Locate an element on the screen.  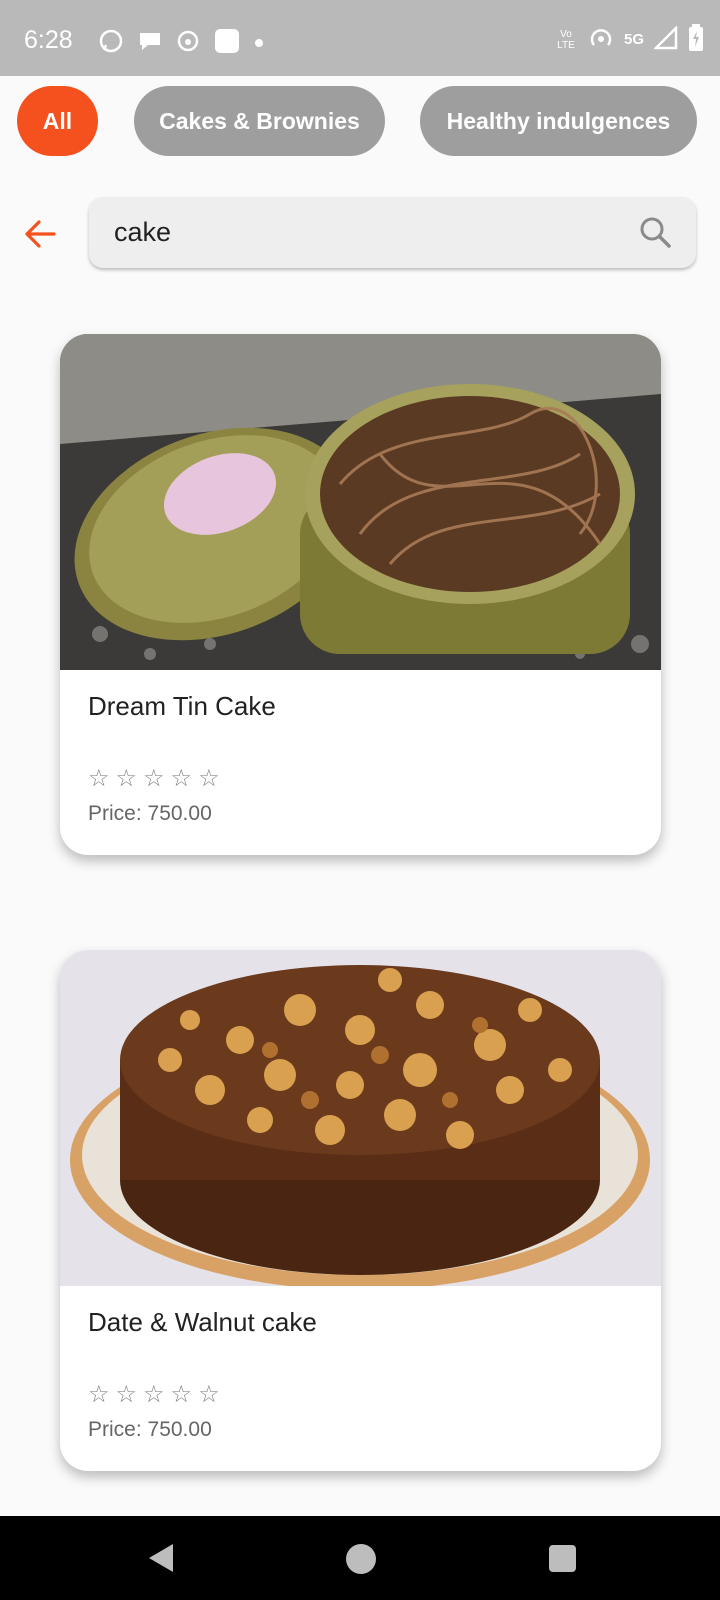
product-title: Date & Walnut cake is located at coordinates (202, 1322).